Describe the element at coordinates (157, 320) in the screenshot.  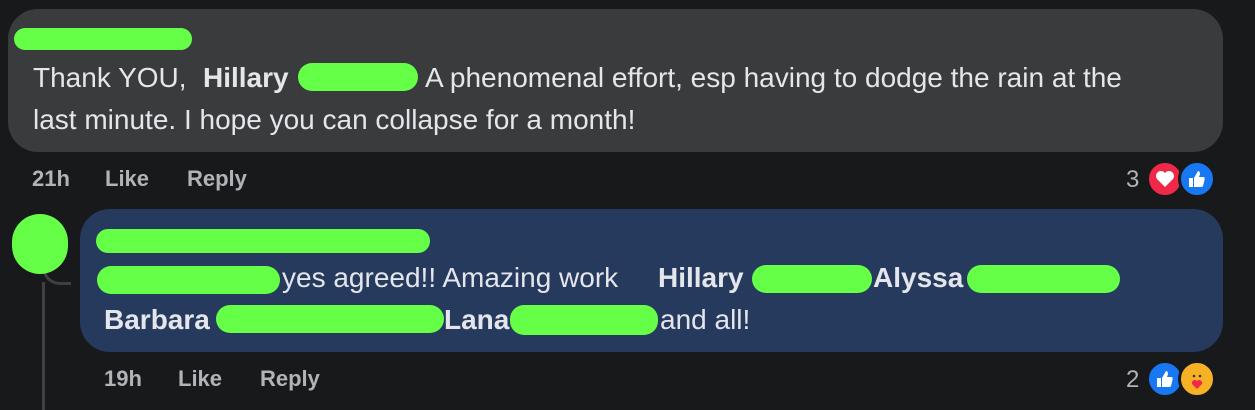
I see `mention-link: Barbara` at that location.